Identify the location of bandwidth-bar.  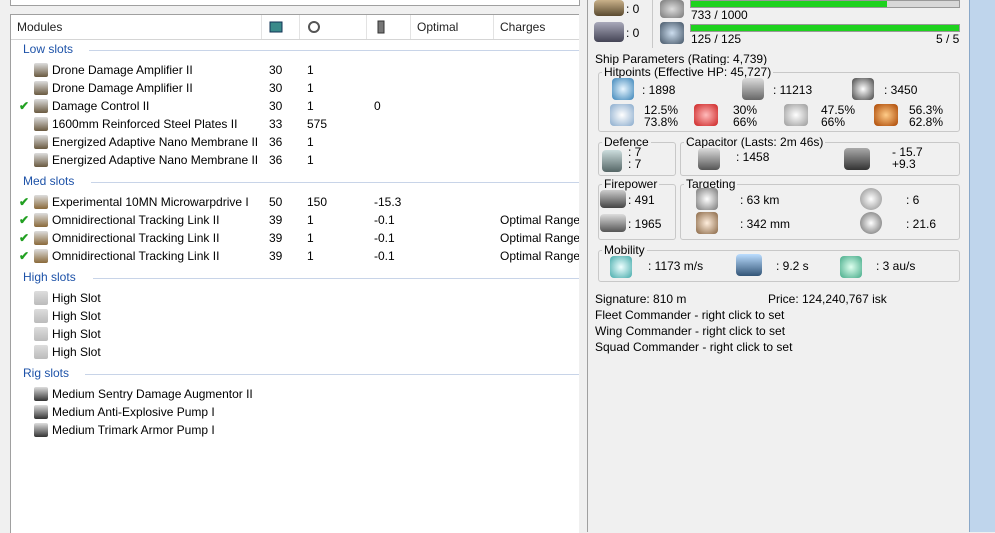
(825, 28).